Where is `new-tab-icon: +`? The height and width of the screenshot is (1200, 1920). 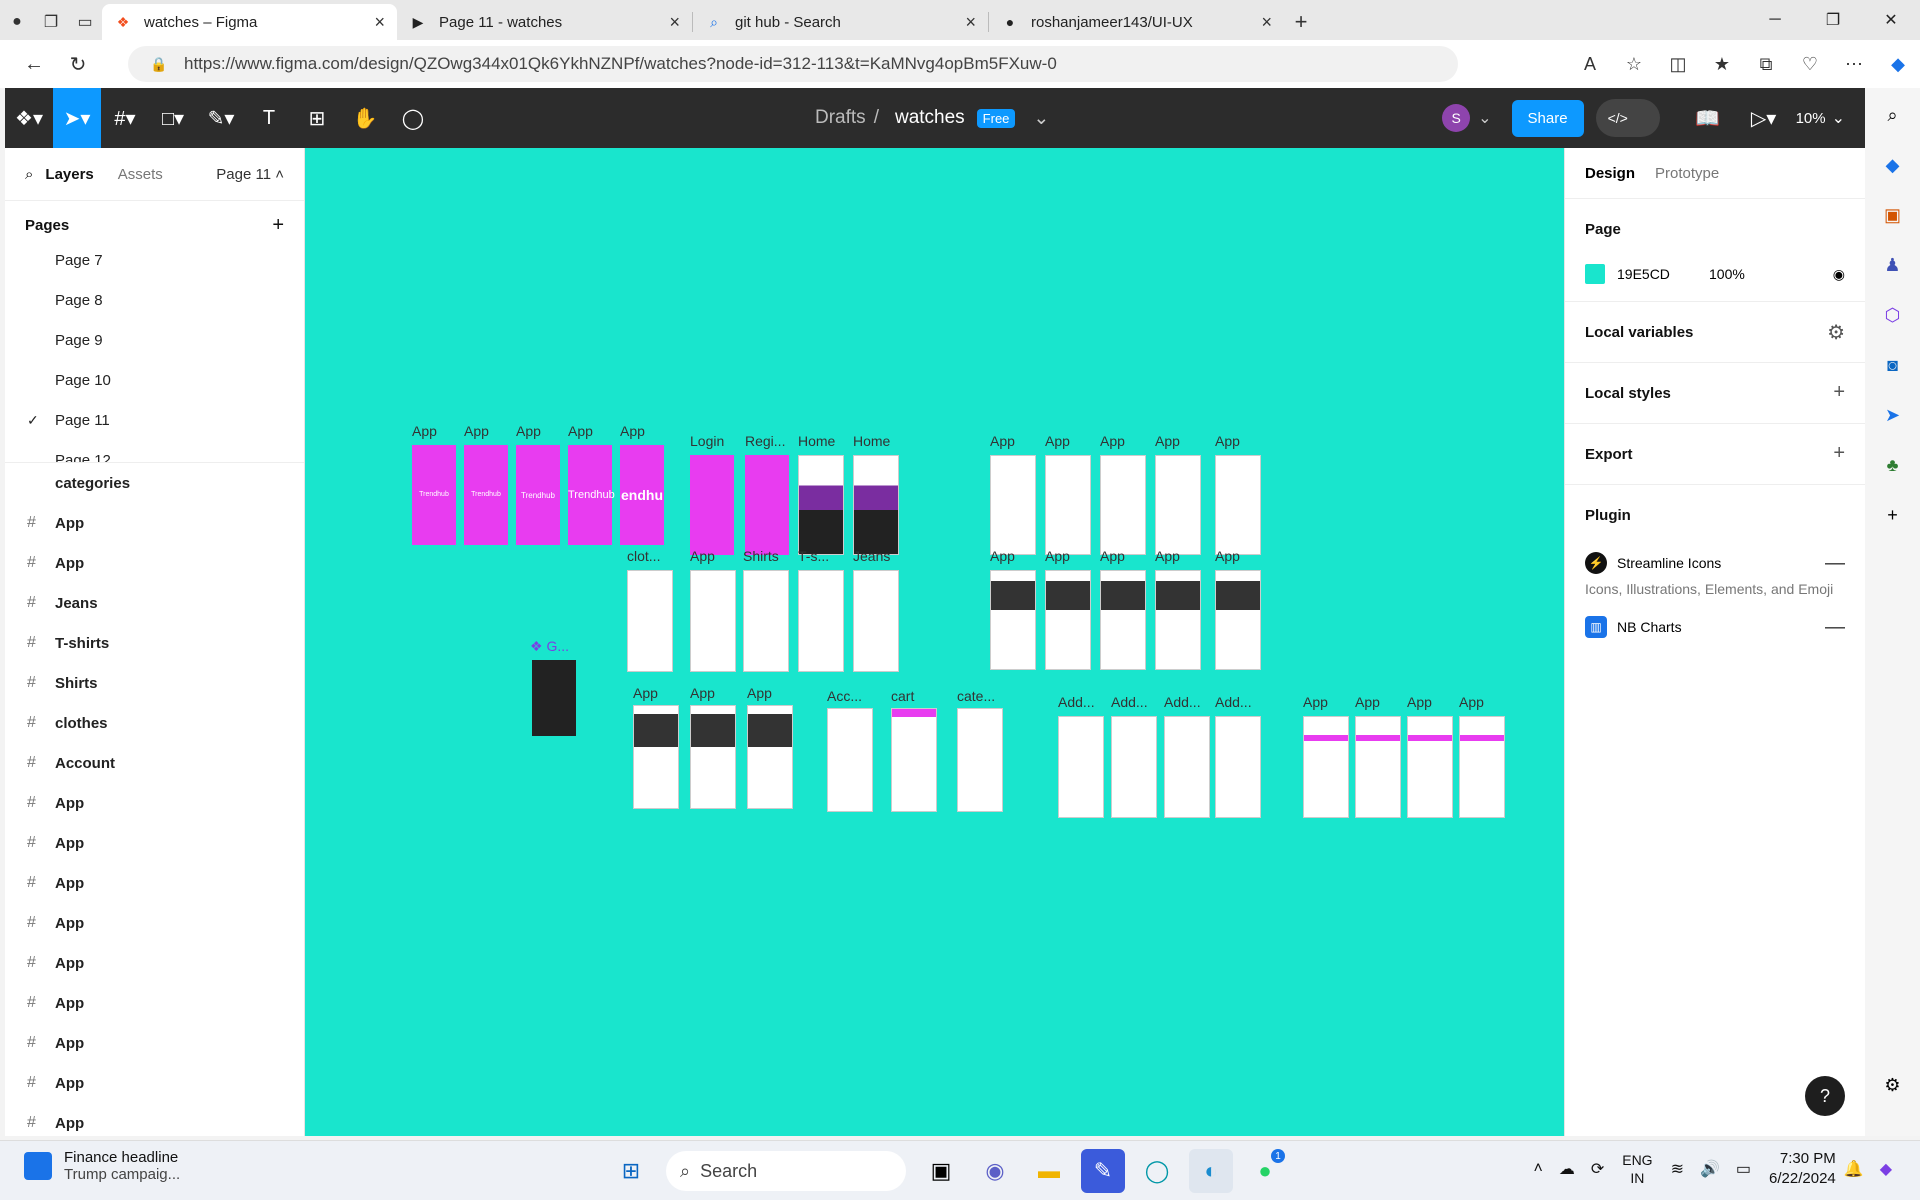 new-tab-icon: + is located at coordinates (1301, 22).